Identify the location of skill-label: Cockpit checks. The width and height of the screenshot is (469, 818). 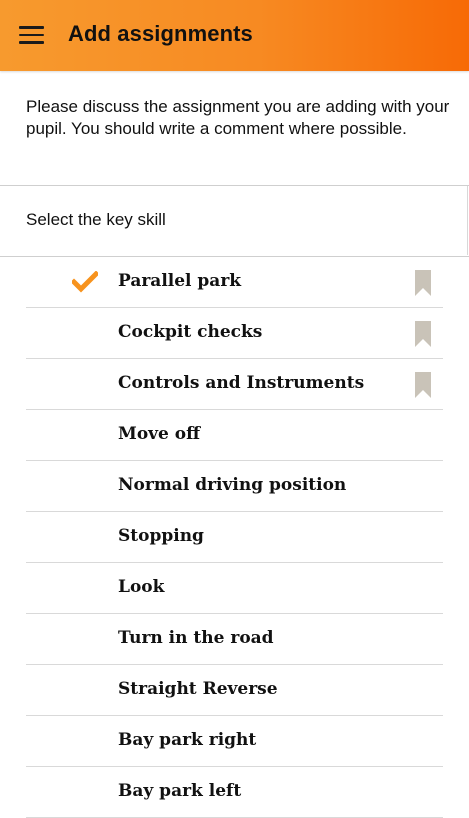
(190, 332).